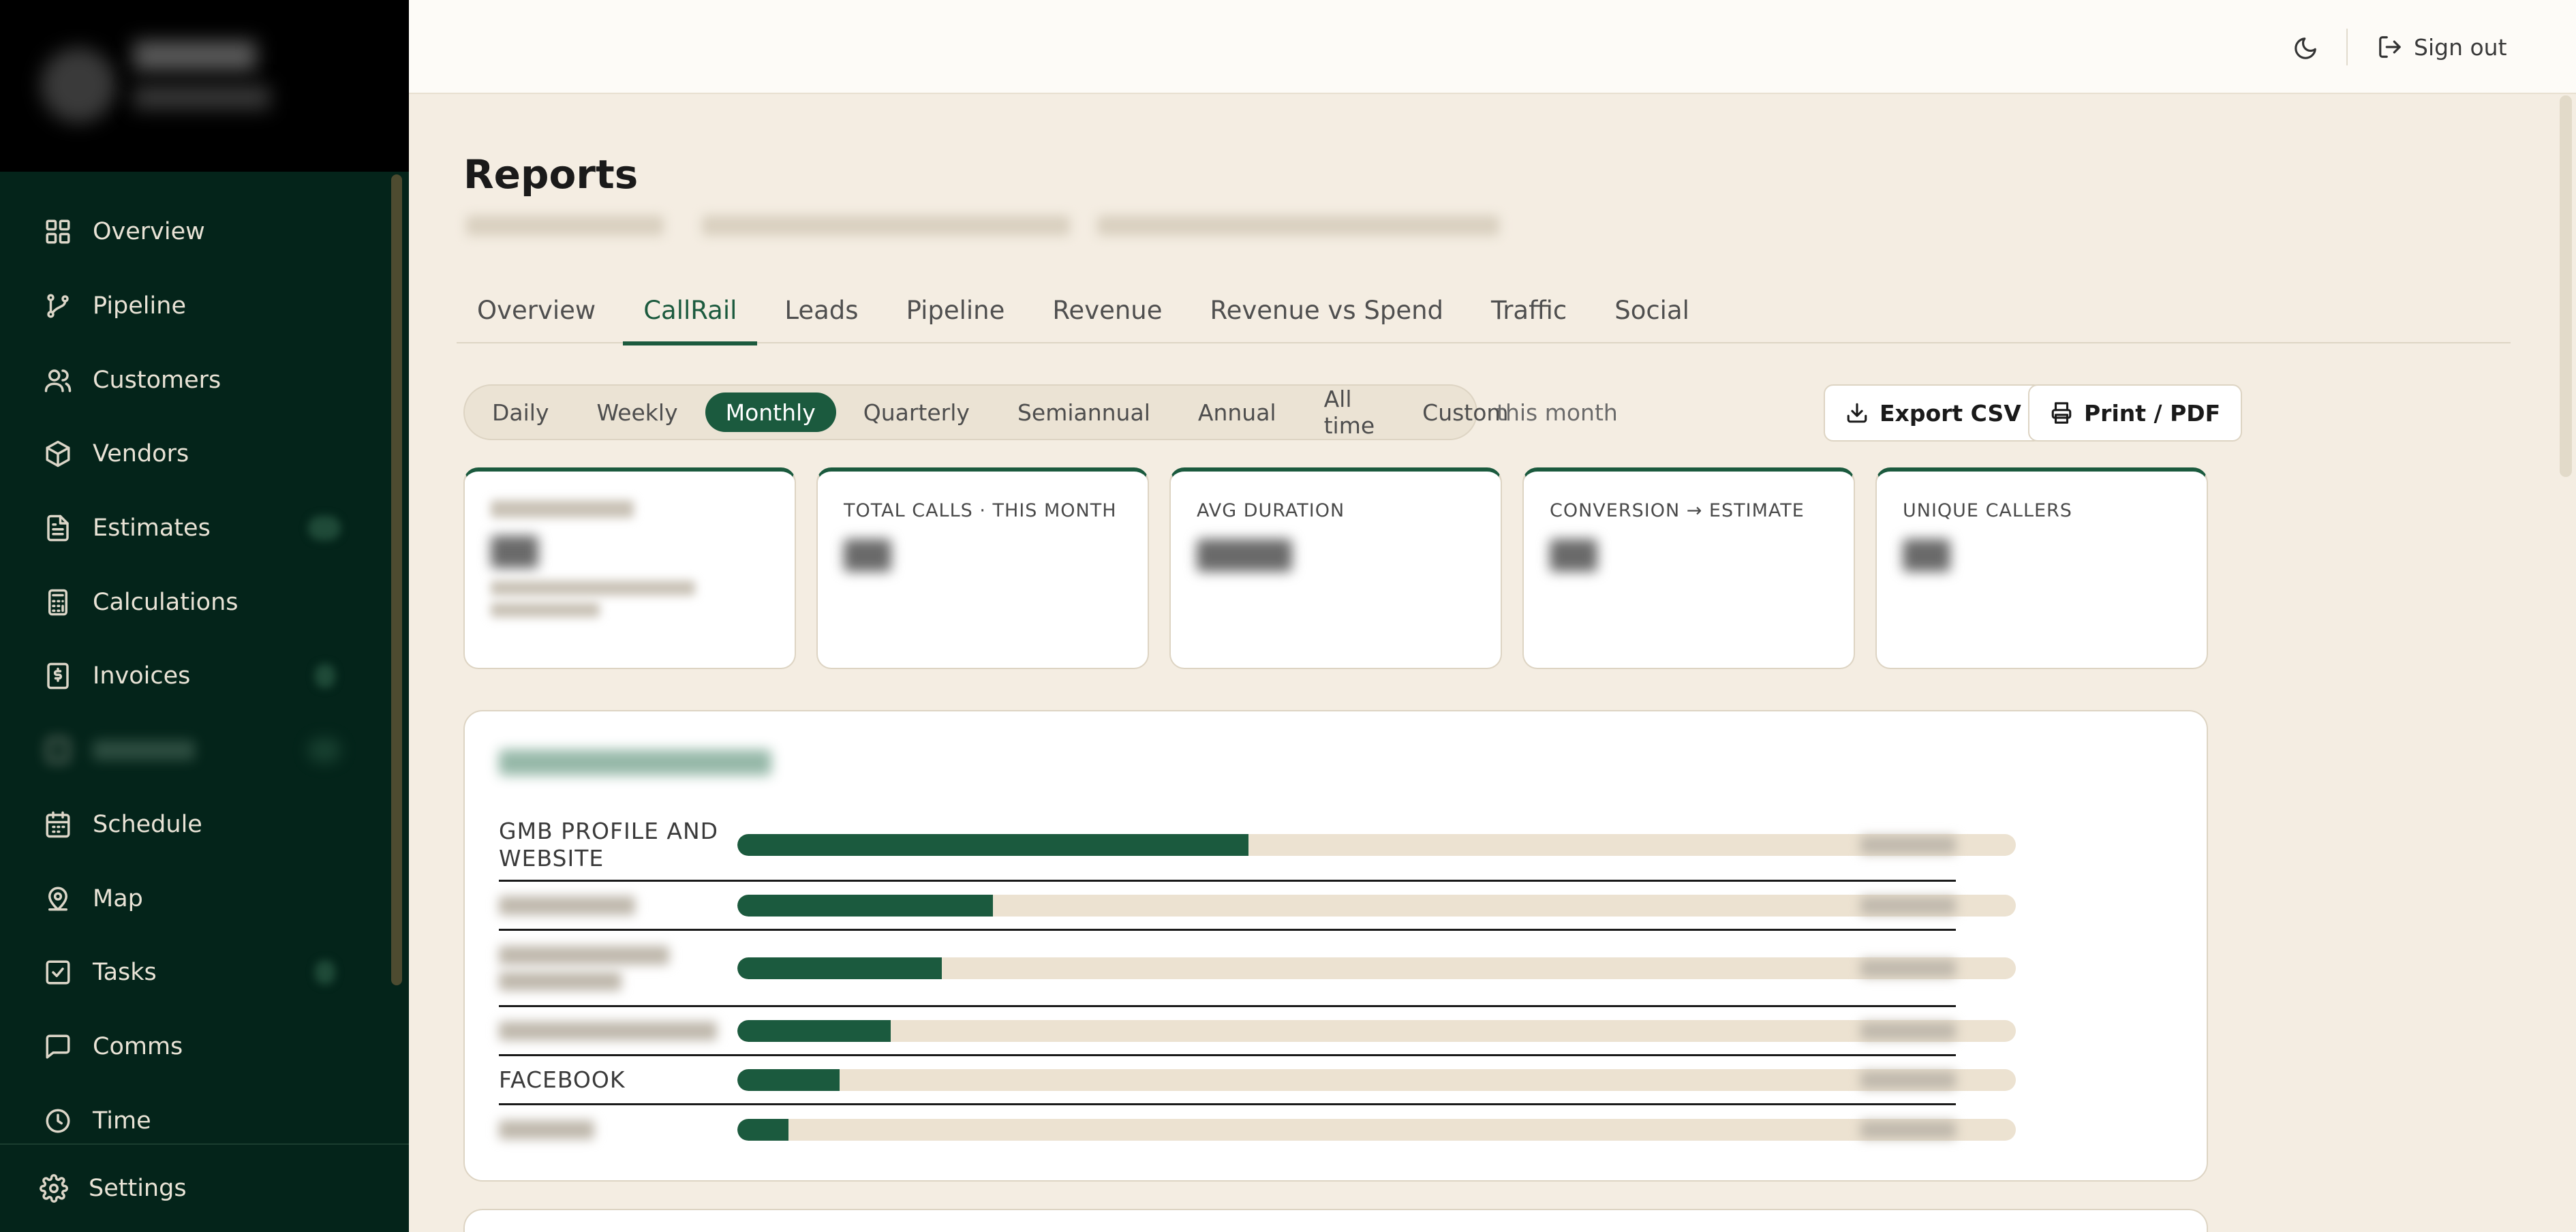  Describe the element at coordinates (2305, 48) in the screenshot. I see `theme-toggle-button` at that location.